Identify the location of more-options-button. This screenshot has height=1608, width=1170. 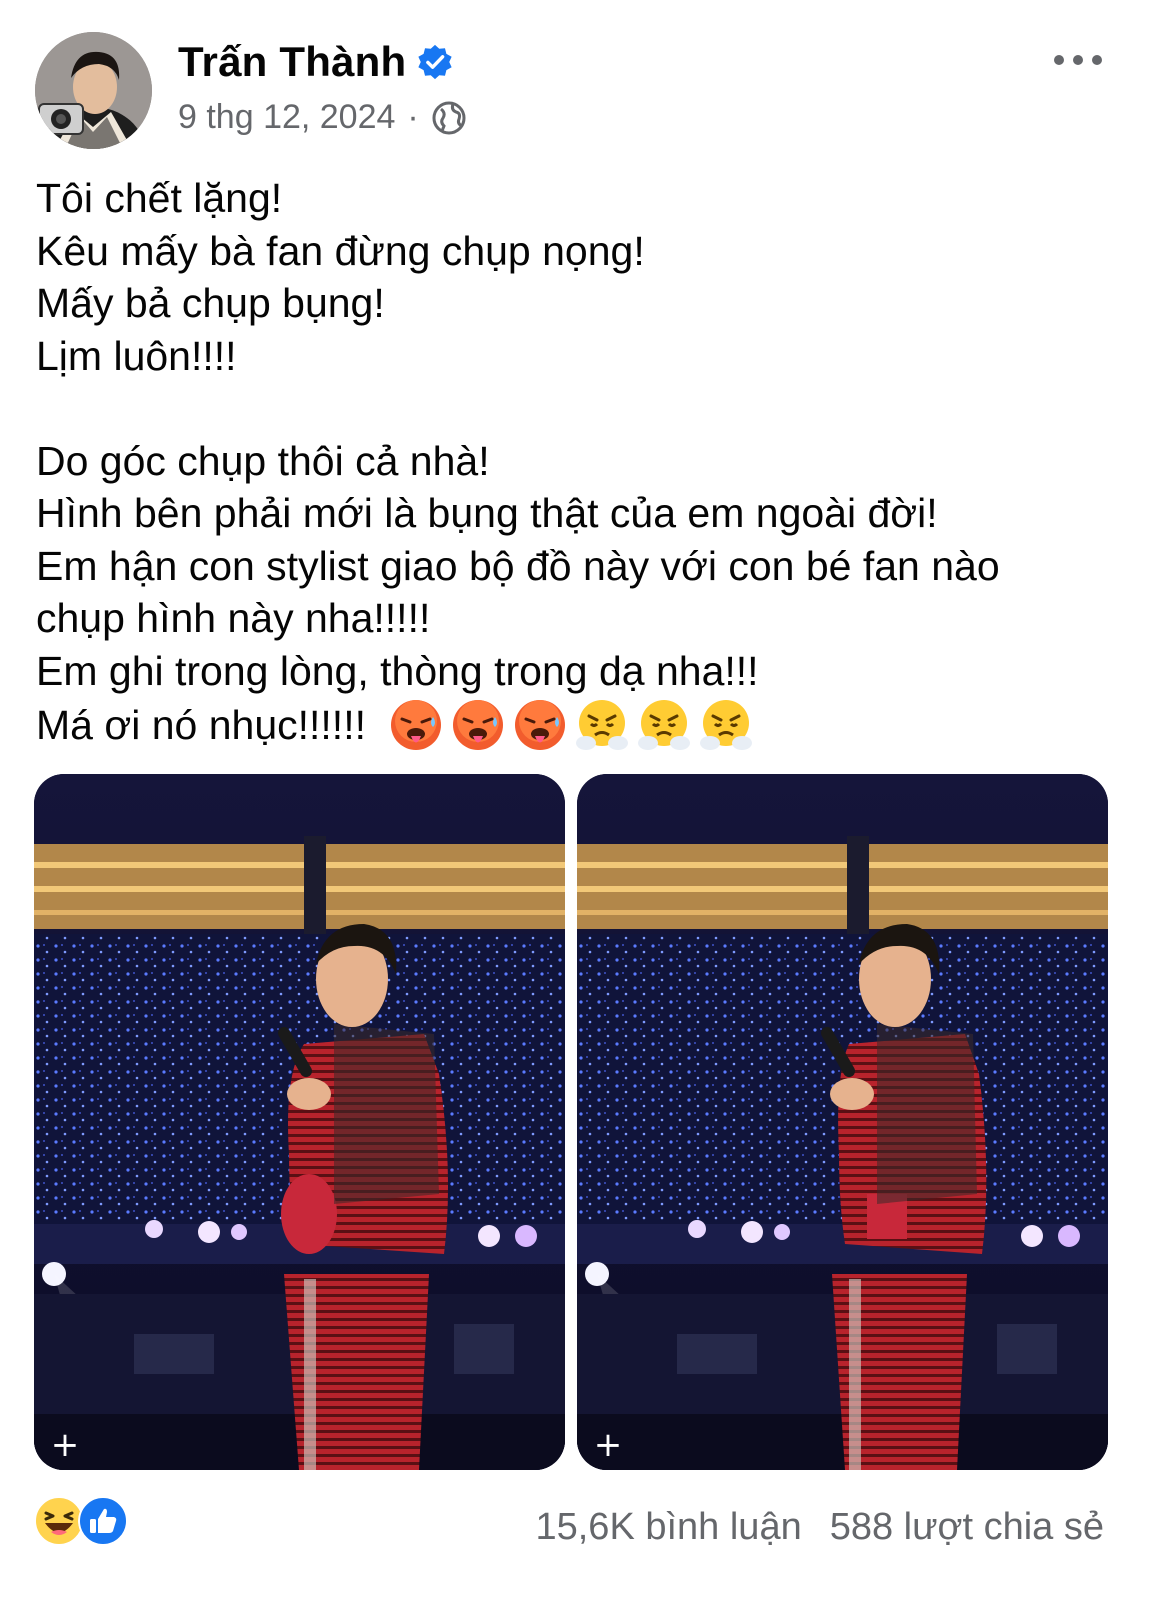
(1078, 60).